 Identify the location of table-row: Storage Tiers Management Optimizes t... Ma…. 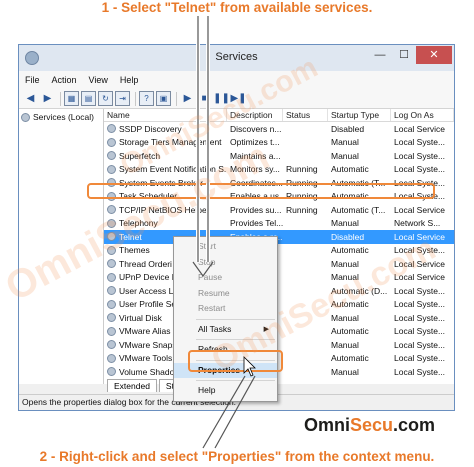
(279, 143).